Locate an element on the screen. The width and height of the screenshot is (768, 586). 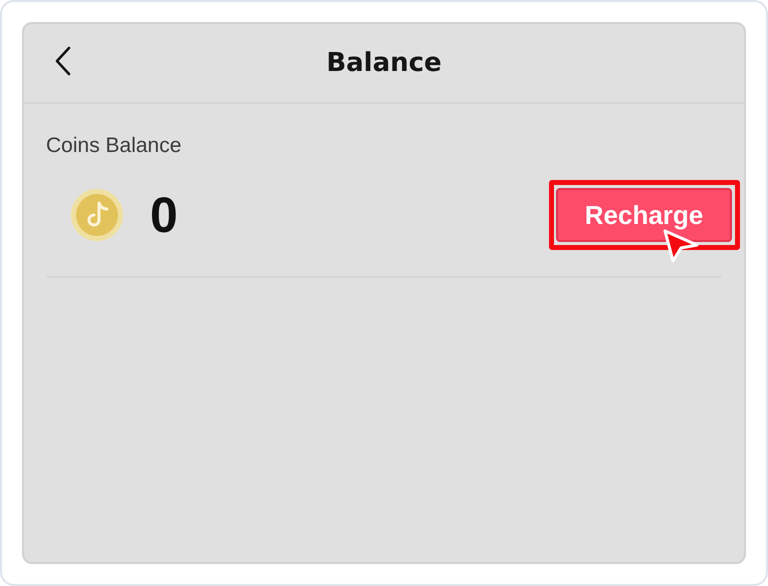
cursor-icon is located at coordinates (681, 246).